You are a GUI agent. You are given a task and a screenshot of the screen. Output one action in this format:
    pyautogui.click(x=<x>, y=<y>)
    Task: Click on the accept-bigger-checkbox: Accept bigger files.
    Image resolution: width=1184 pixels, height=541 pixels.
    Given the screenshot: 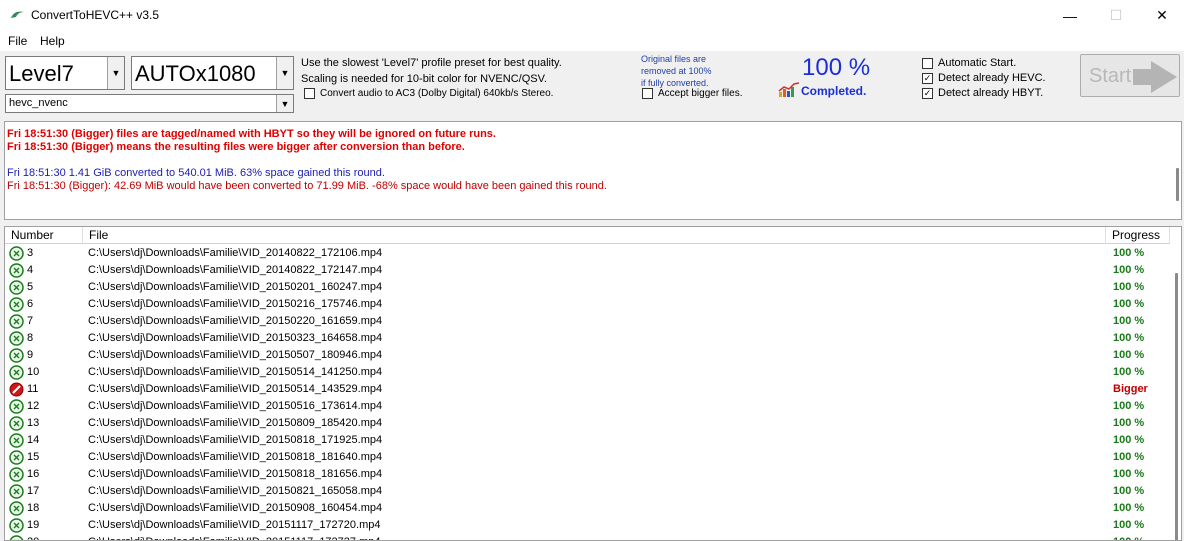 What is the action you would take?
    pyautogui.click(x=692, y=93)
    